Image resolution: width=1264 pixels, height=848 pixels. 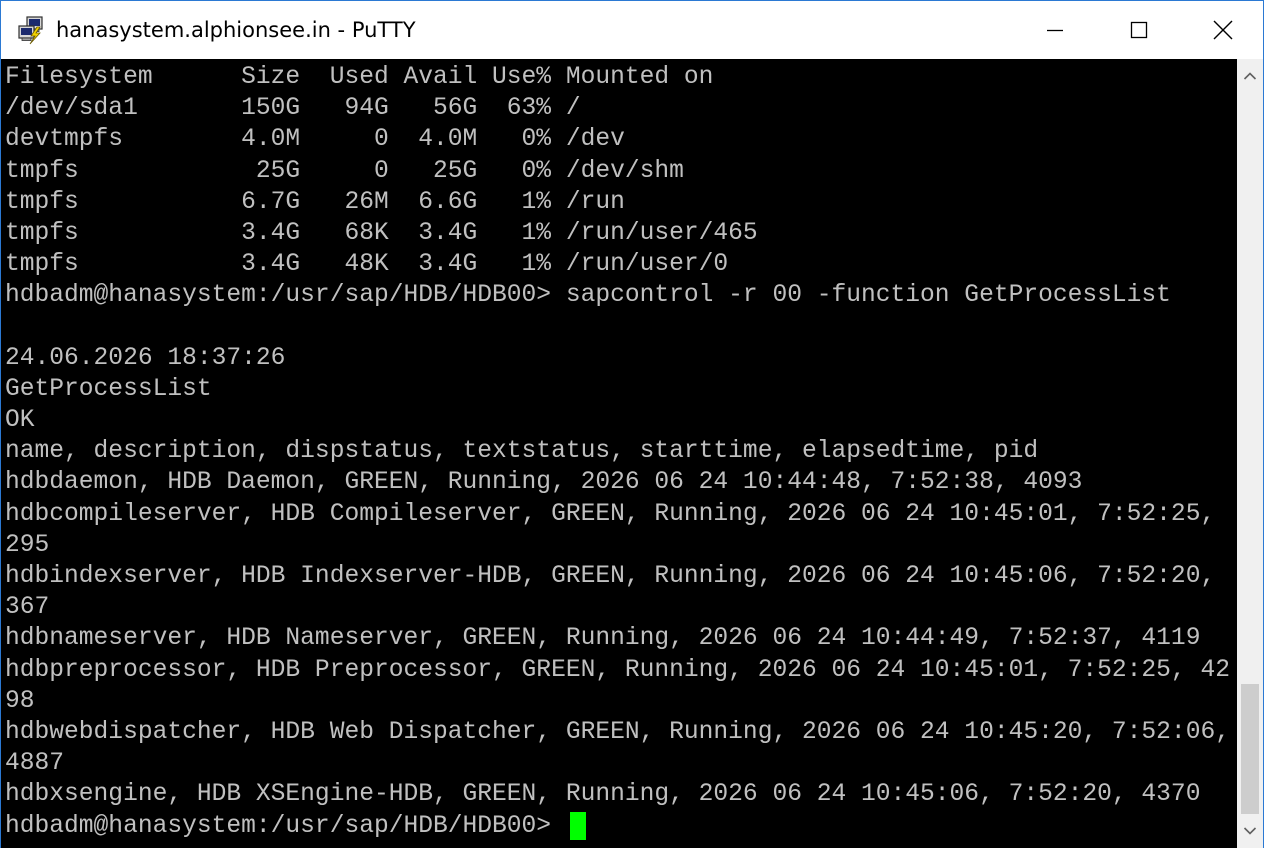 What do you see at coordinates (108, 389) in the screenshot?
I see `terminal-line: GetProcessList` at bounding box center [108, 389].